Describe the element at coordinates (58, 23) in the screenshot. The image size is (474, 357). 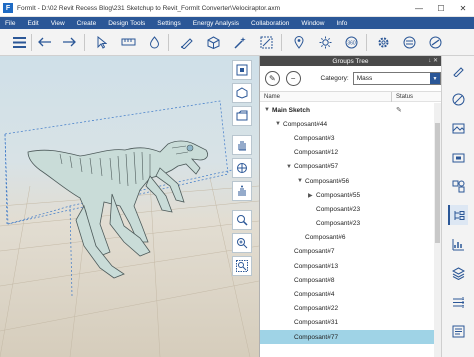
I see `menu-view: View` at that location.